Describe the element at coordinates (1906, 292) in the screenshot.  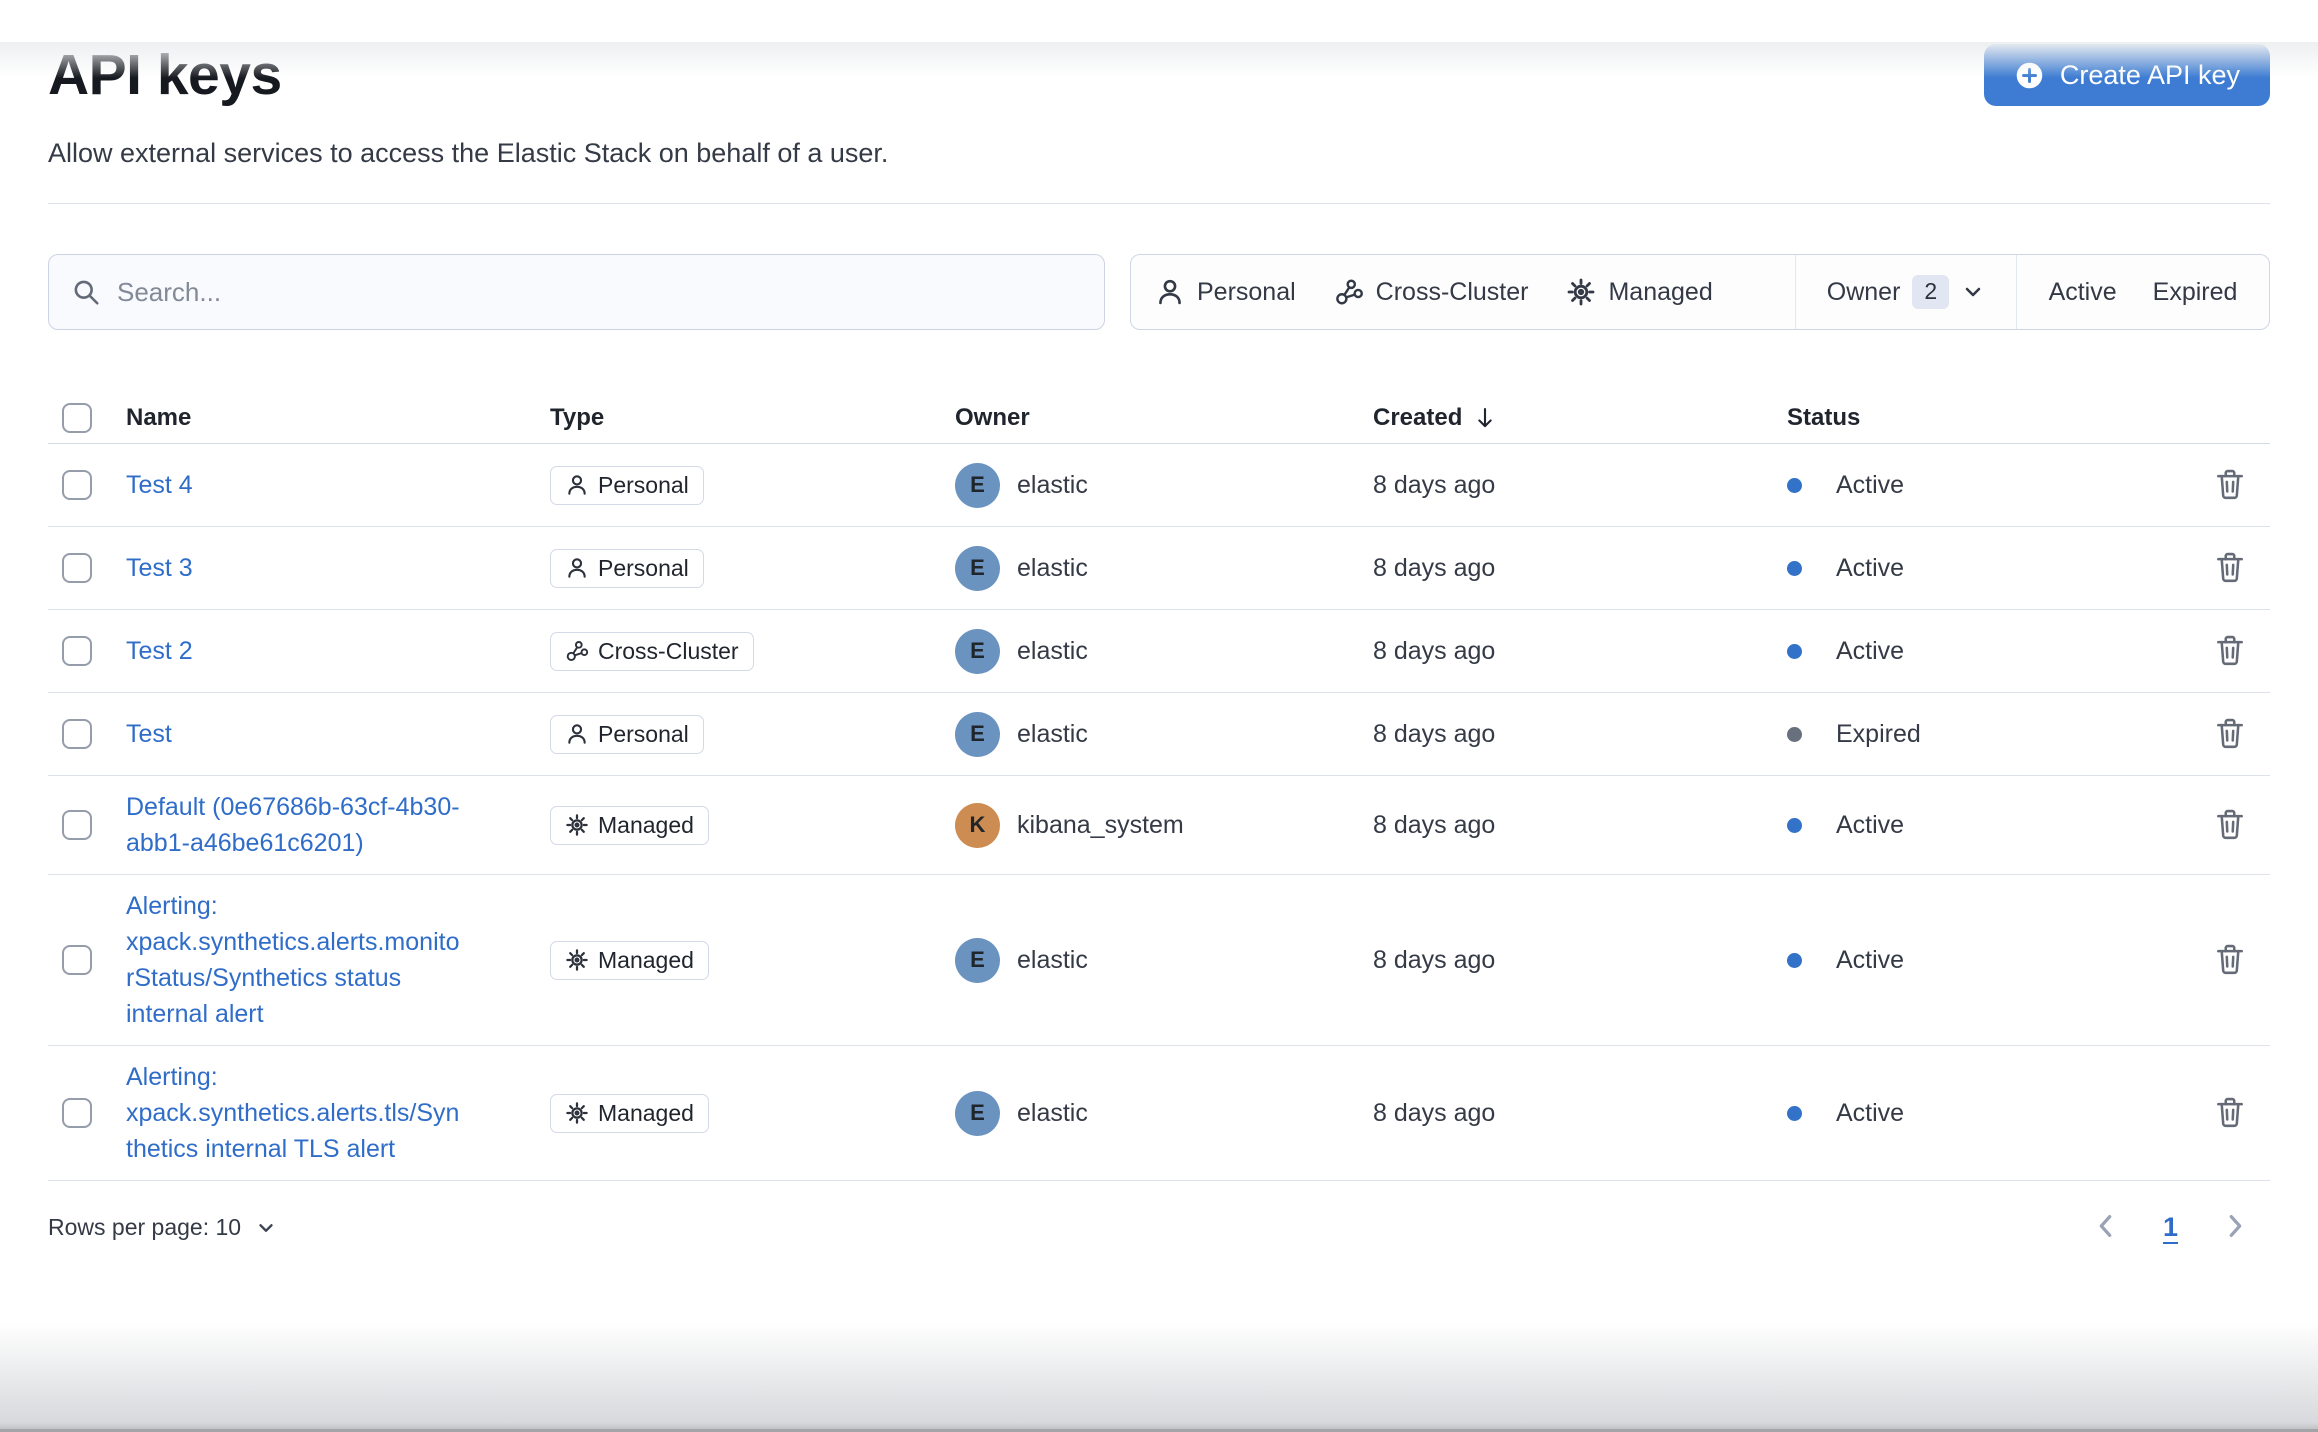
I see `filter-owner: Owner 2` at that location.